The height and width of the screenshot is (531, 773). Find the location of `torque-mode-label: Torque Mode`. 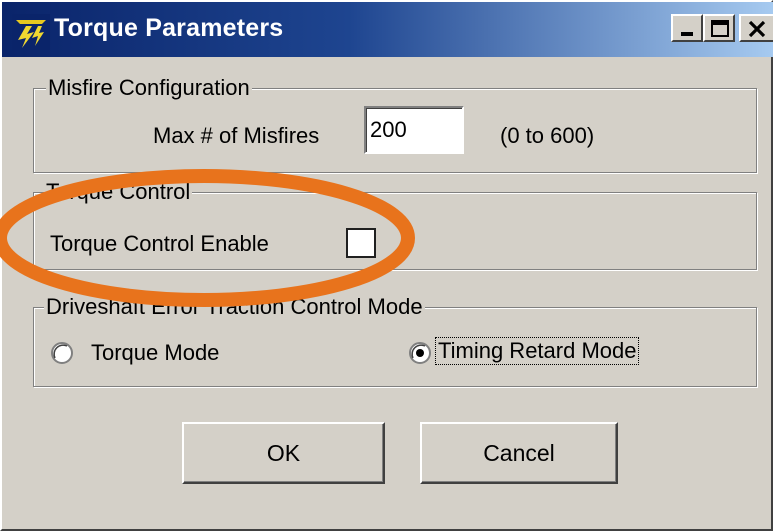

torque-mode-label: Torque Mode is located at coordinates (155, 353).